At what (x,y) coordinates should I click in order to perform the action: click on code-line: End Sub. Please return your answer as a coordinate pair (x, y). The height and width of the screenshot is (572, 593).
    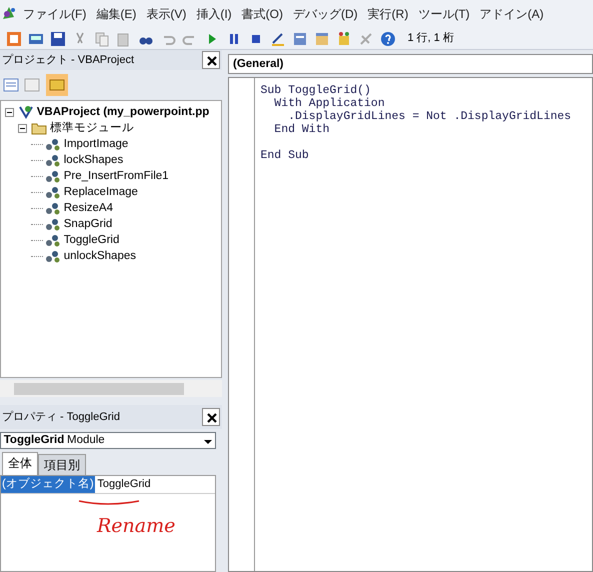
    Looking at the image, I should click on (285, 155).